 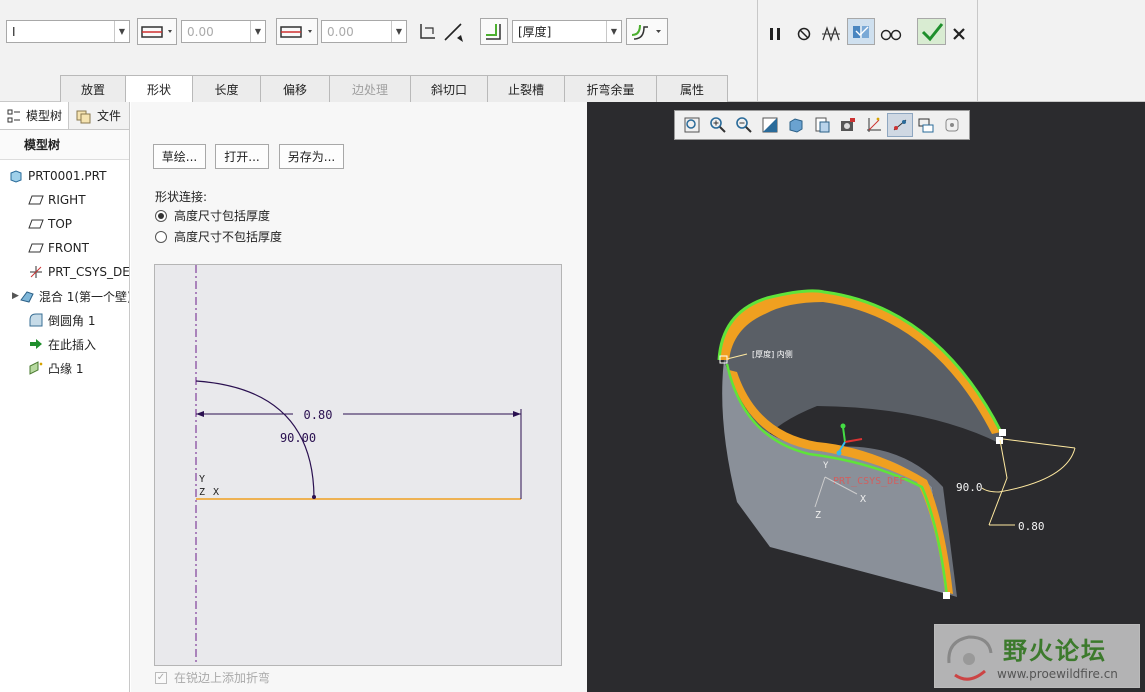 I want to click on glasses-icon, so click(x=891, y=34).